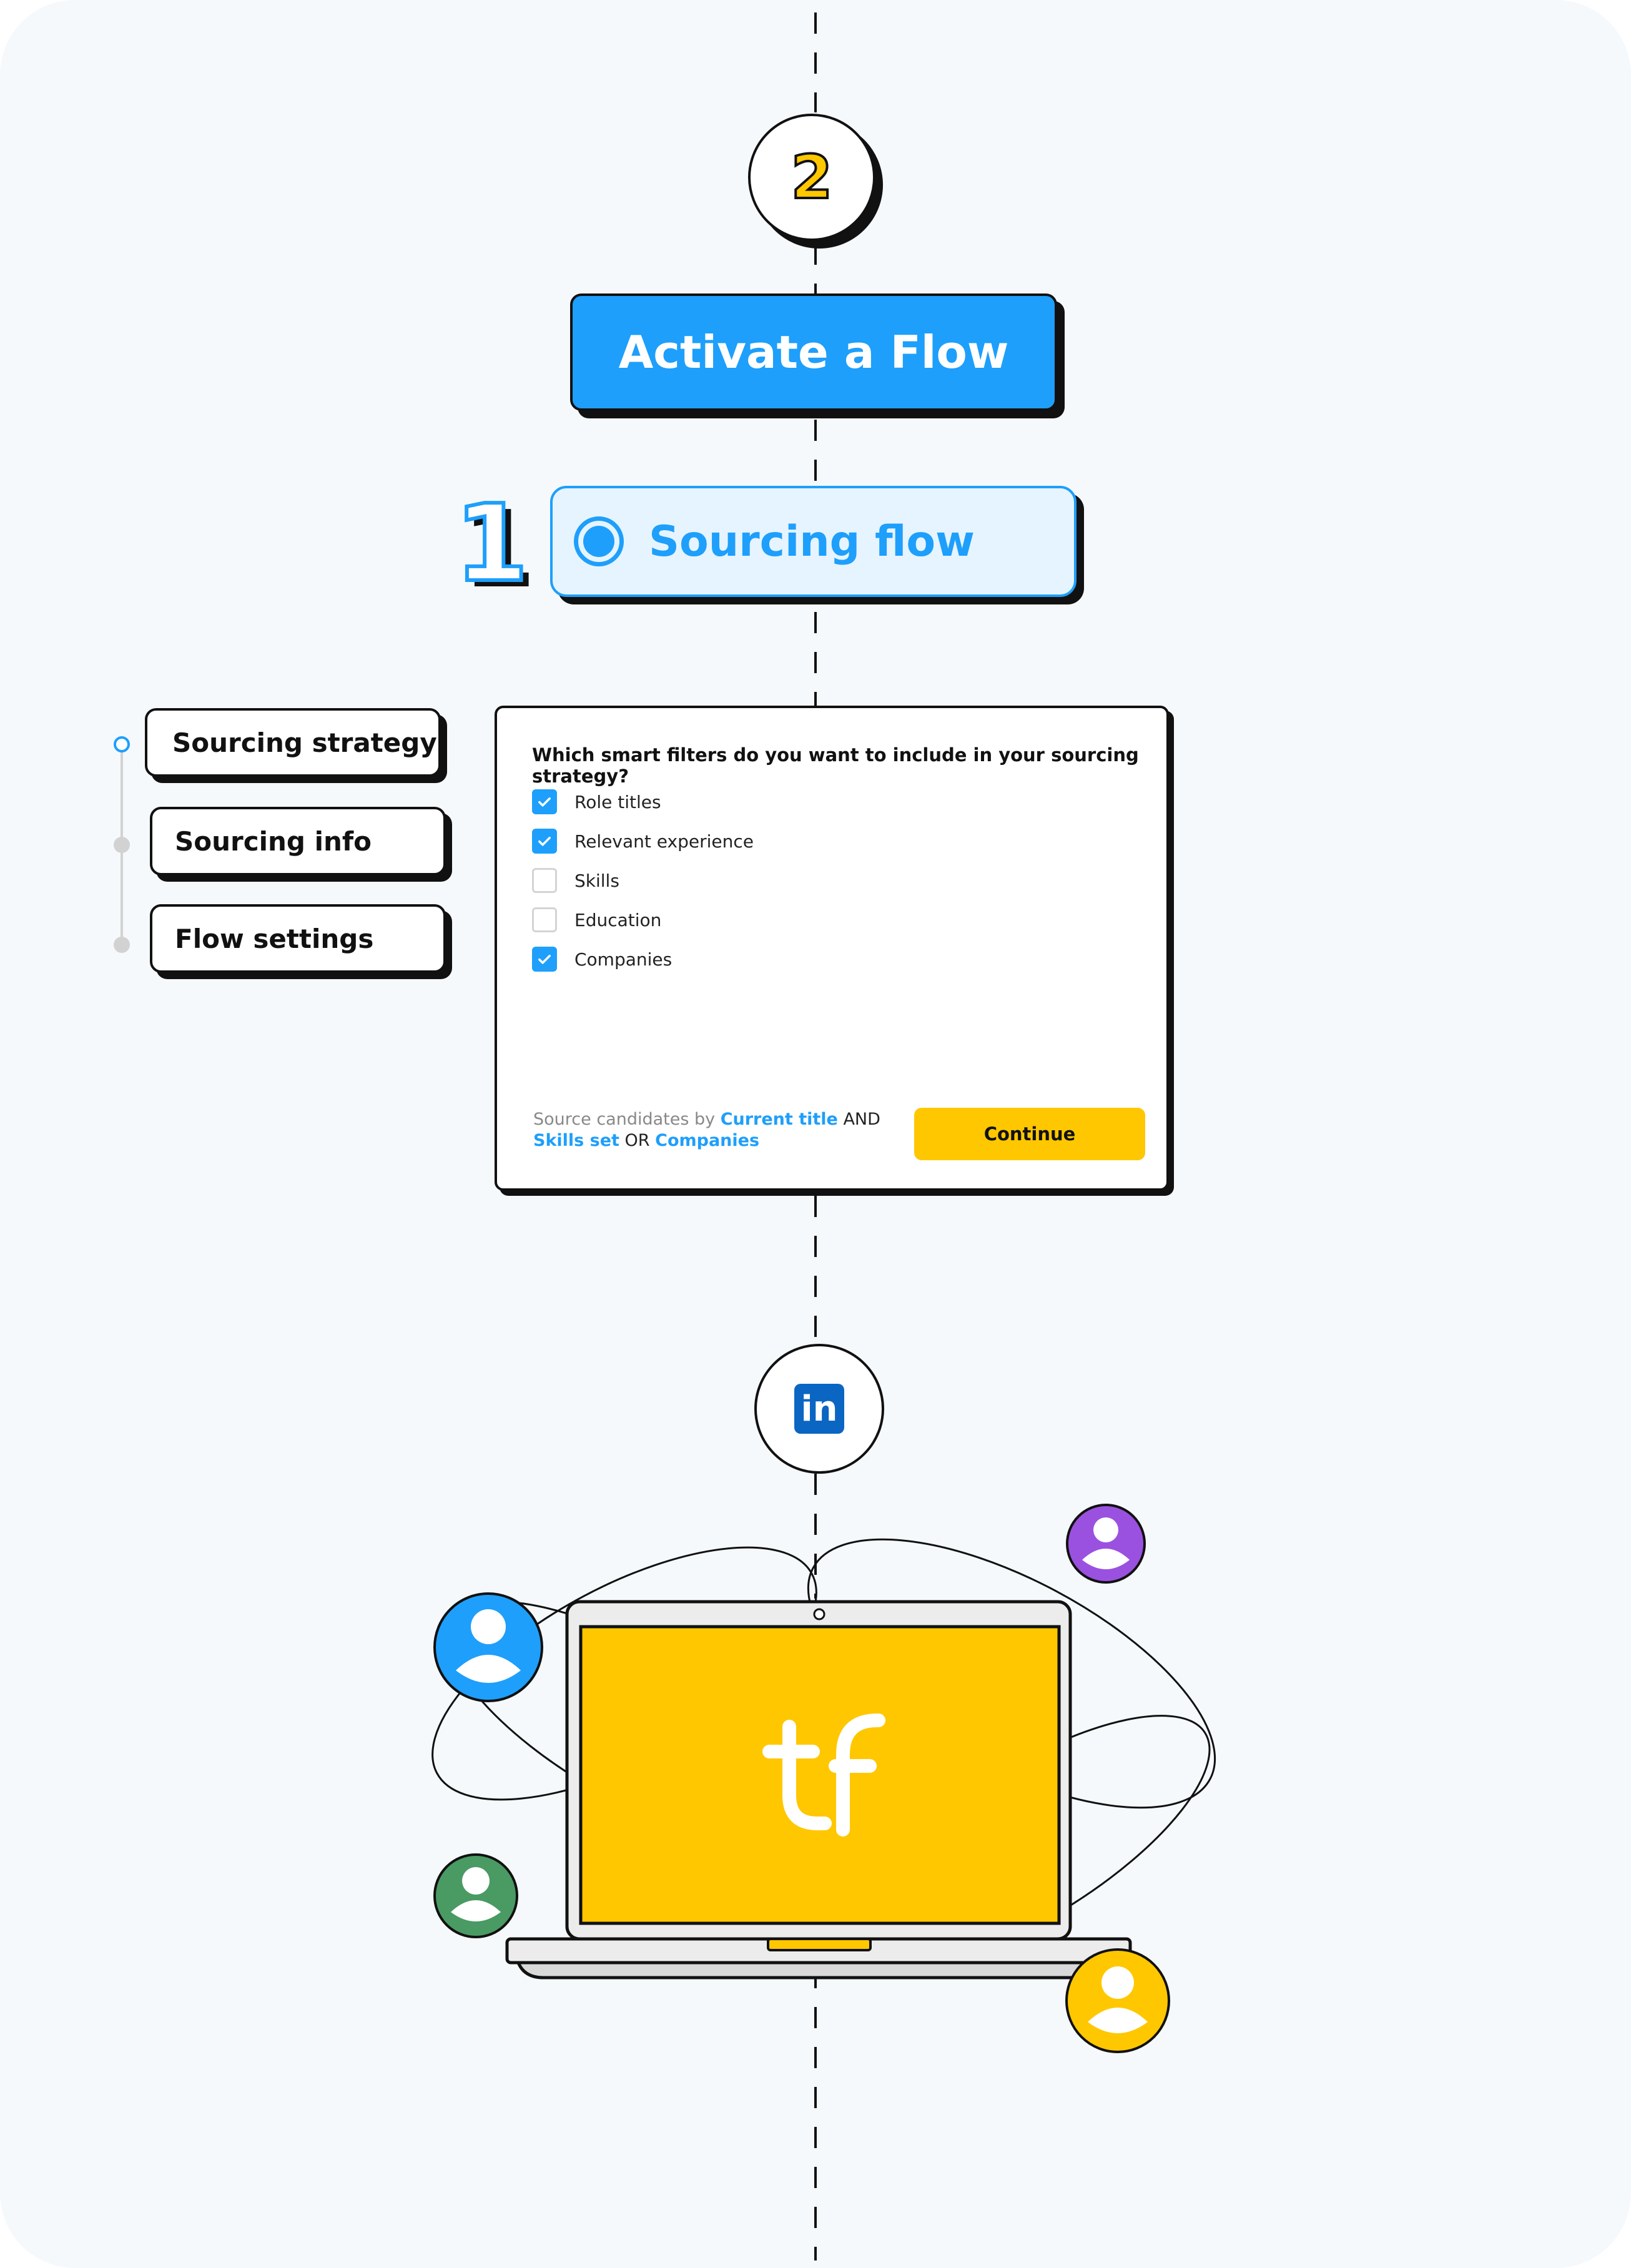  I want to click on avatar-purple-icon, so click(1106, 1544).